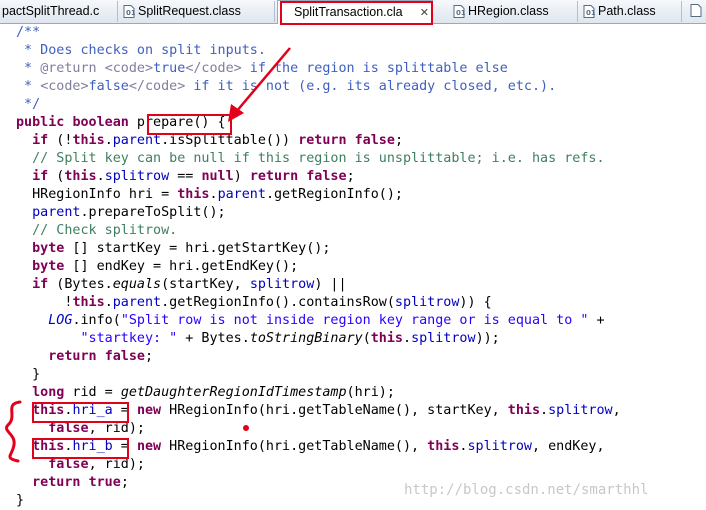 Image resolution: width=706 pixels, height=510 pixels. I want to click on java-class-file-icon, so click(696, 10).